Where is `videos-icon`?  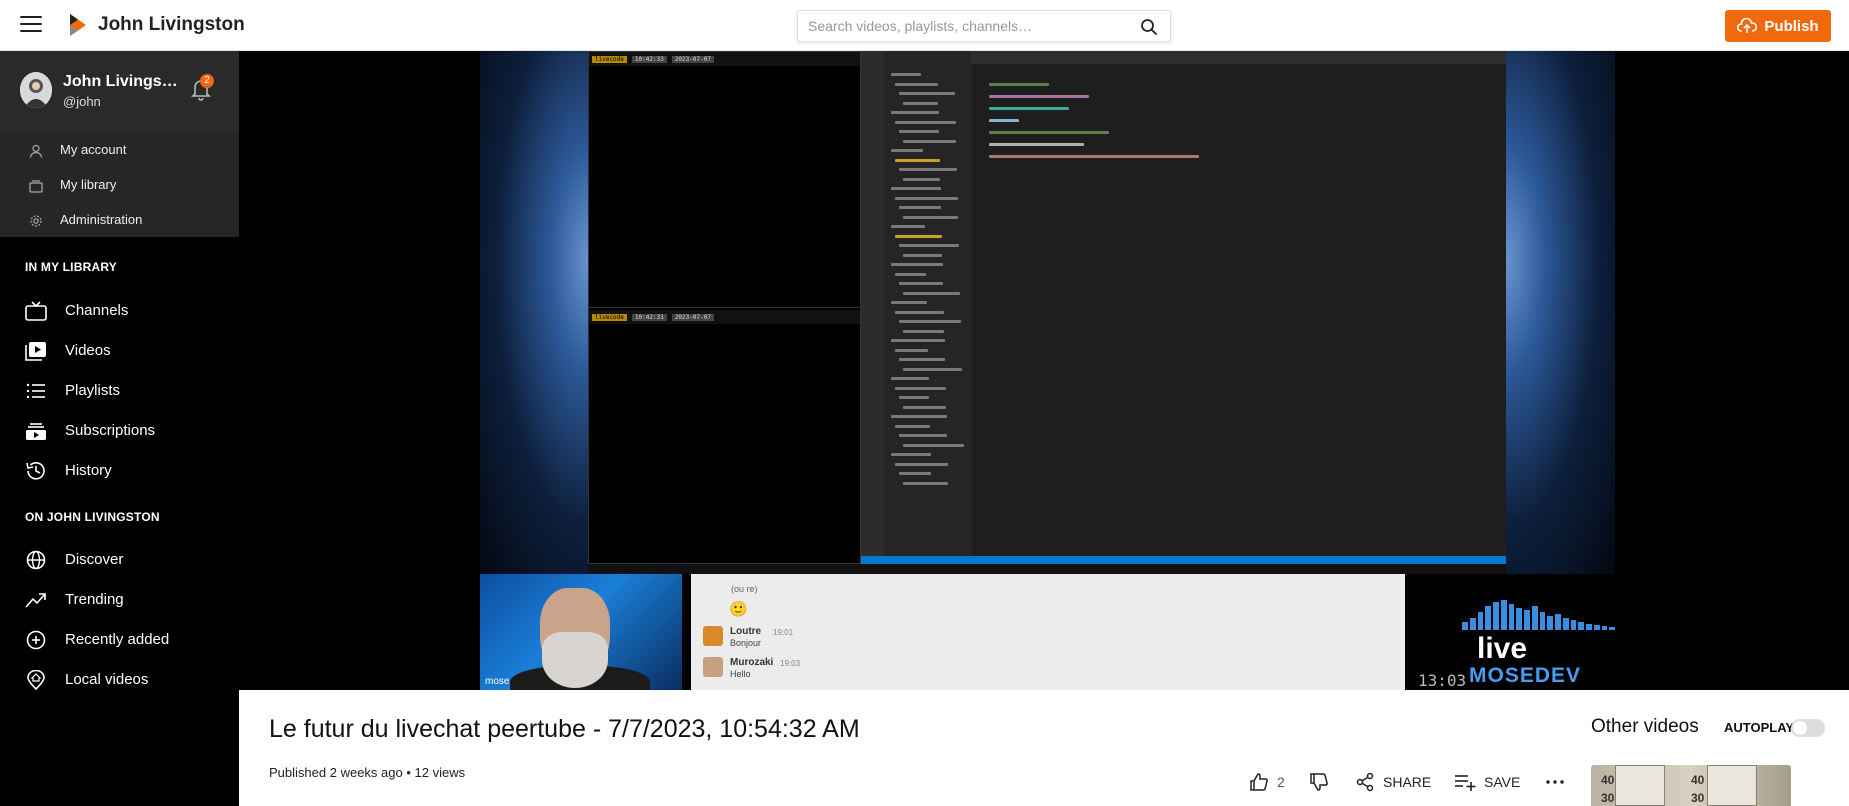 videos-icon is located at coordinates (35, 351).